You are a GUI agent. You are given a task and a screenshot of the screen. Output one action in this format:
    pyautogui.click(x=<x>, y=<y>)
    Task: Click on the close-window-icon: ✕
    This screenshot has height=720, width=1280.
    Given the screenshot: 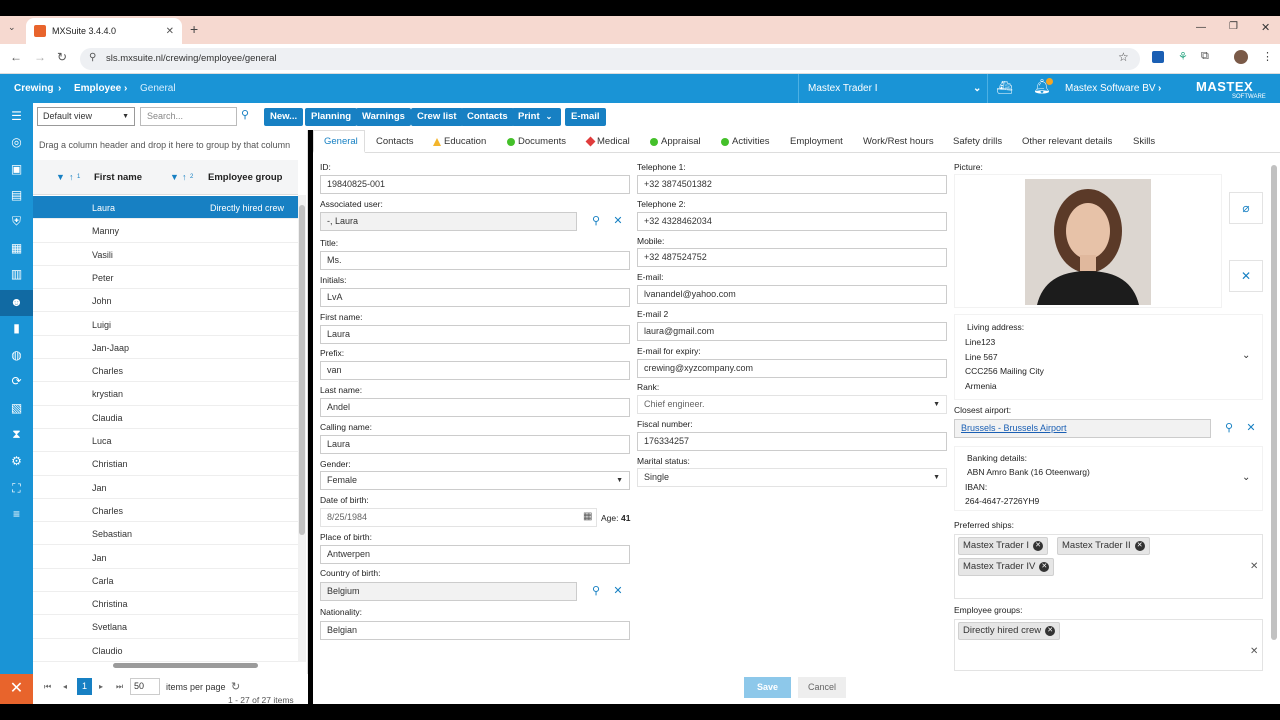 What is the action you would take?
    pyautogui.click(x=1265, y=27)
    